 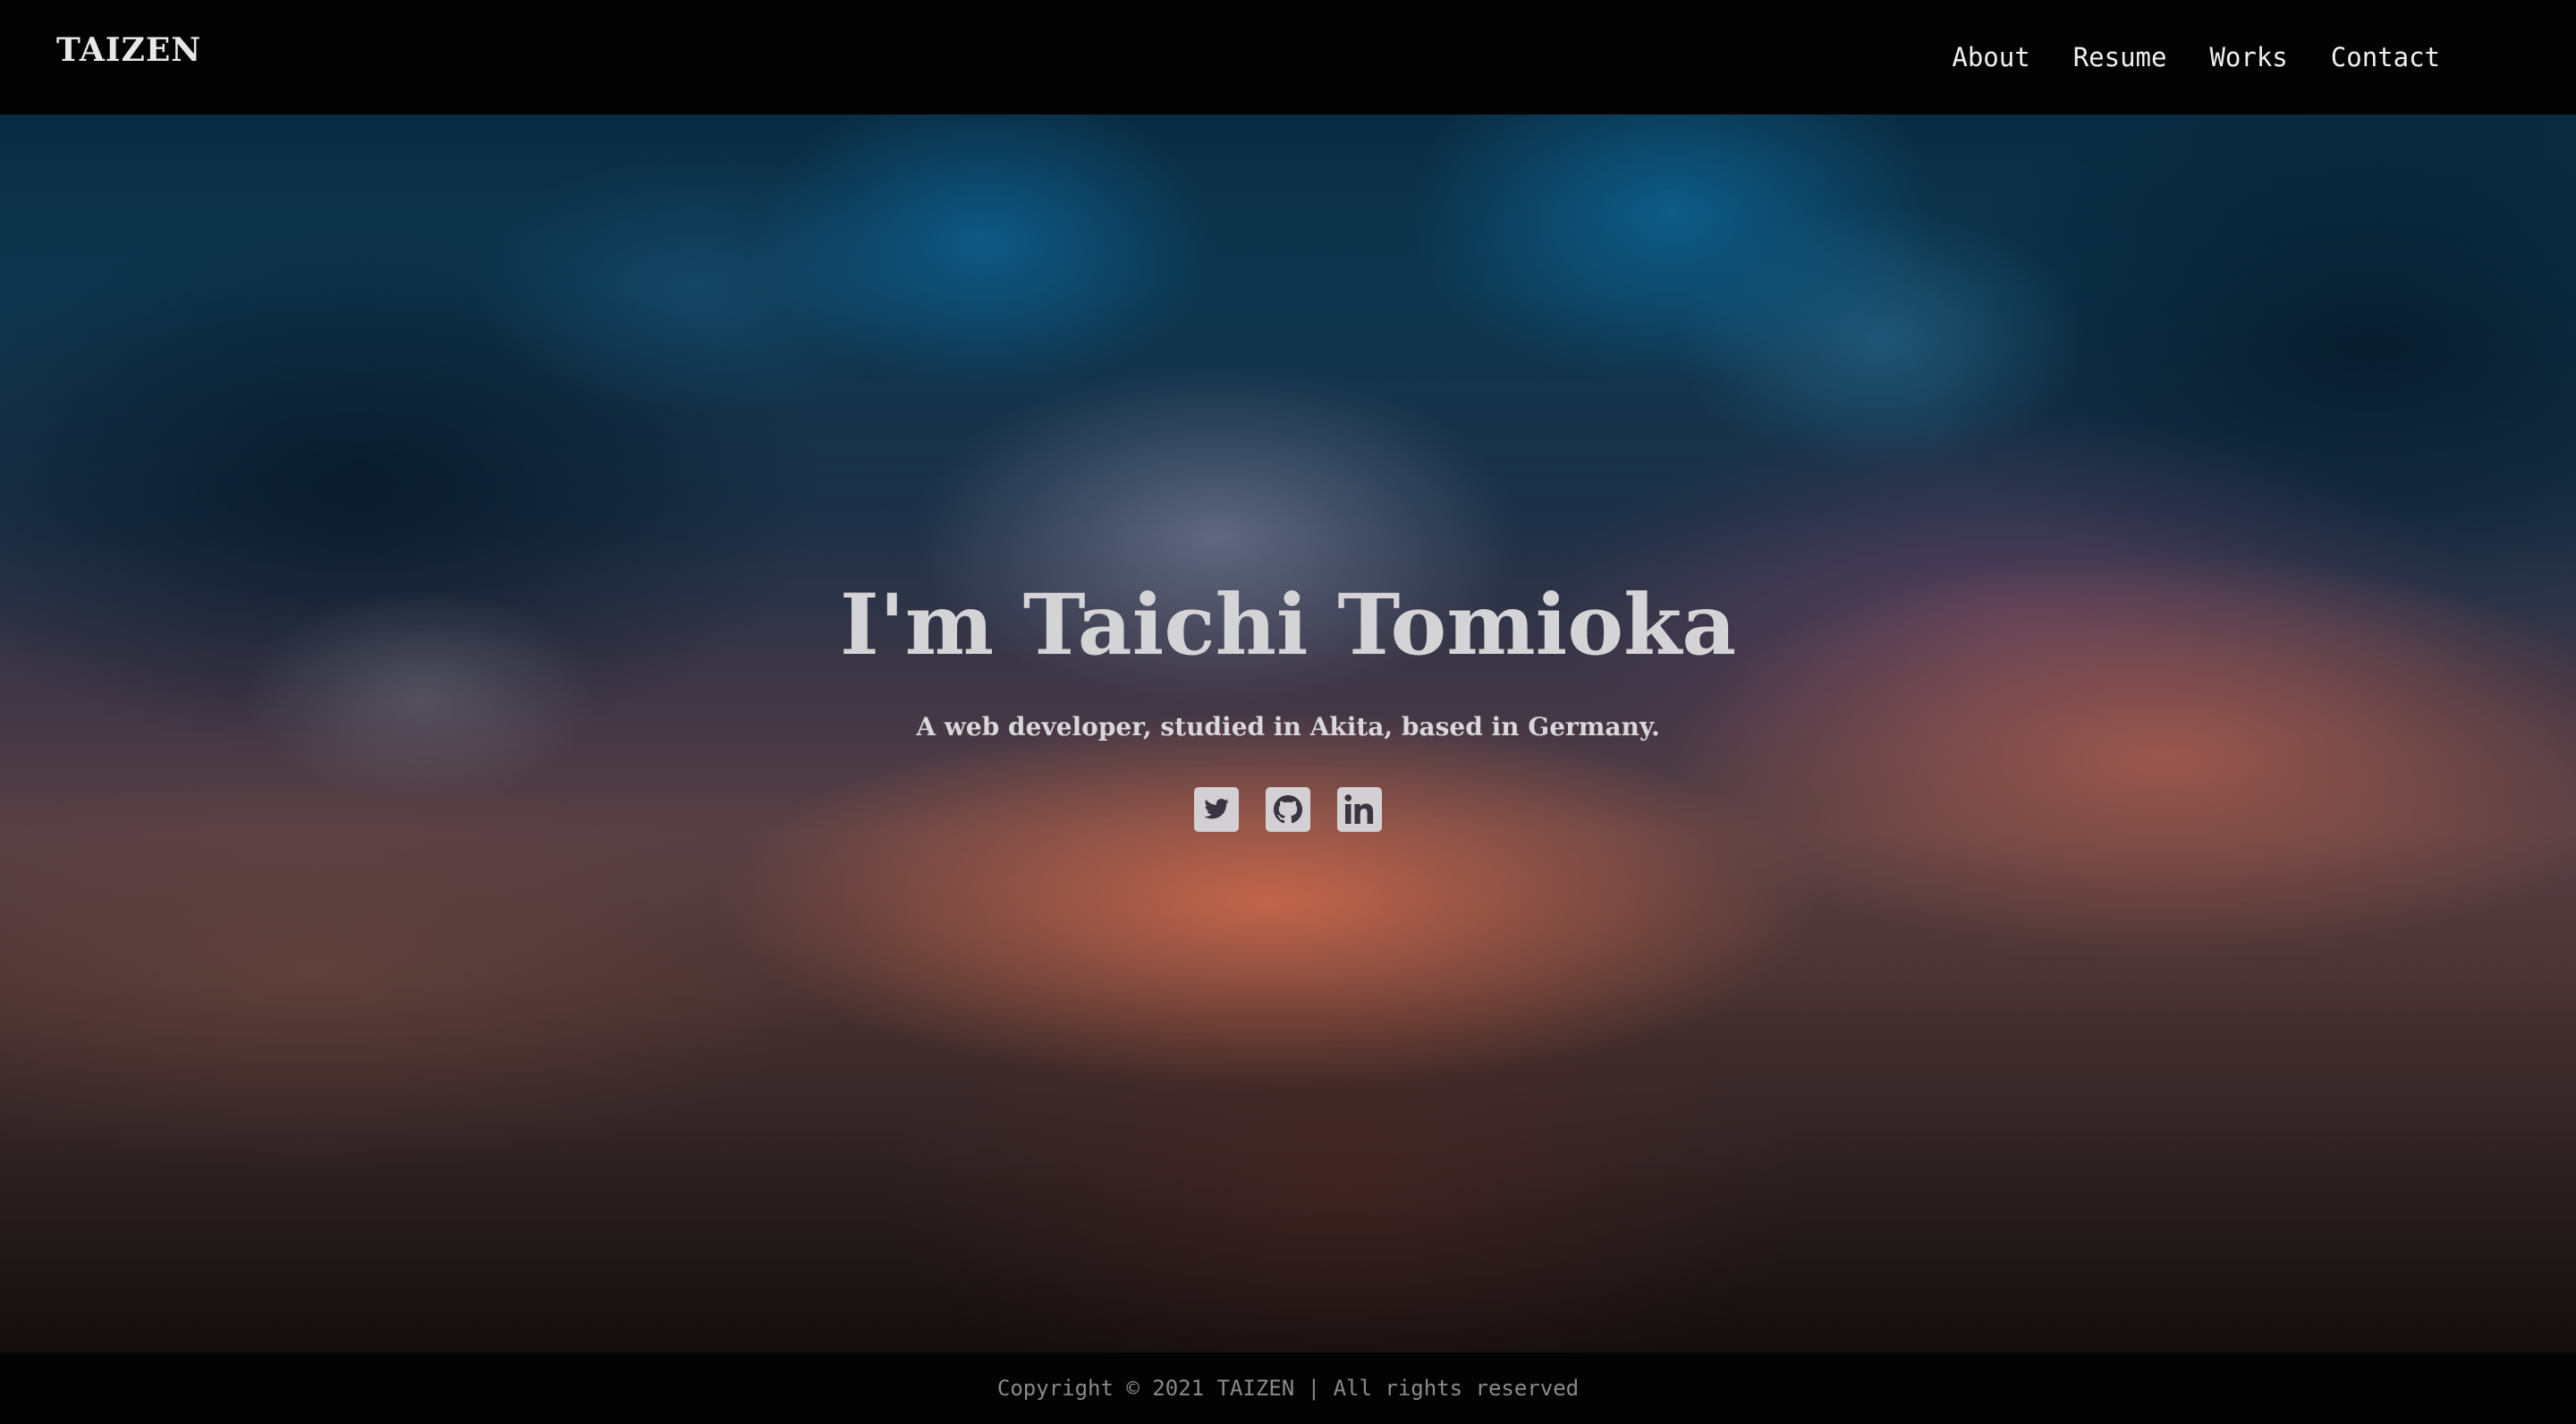 What do you see at coordinates (128, 50) in the screenshot?
I see `site-logo: TAIZEN` at bounding box center [128, 50].